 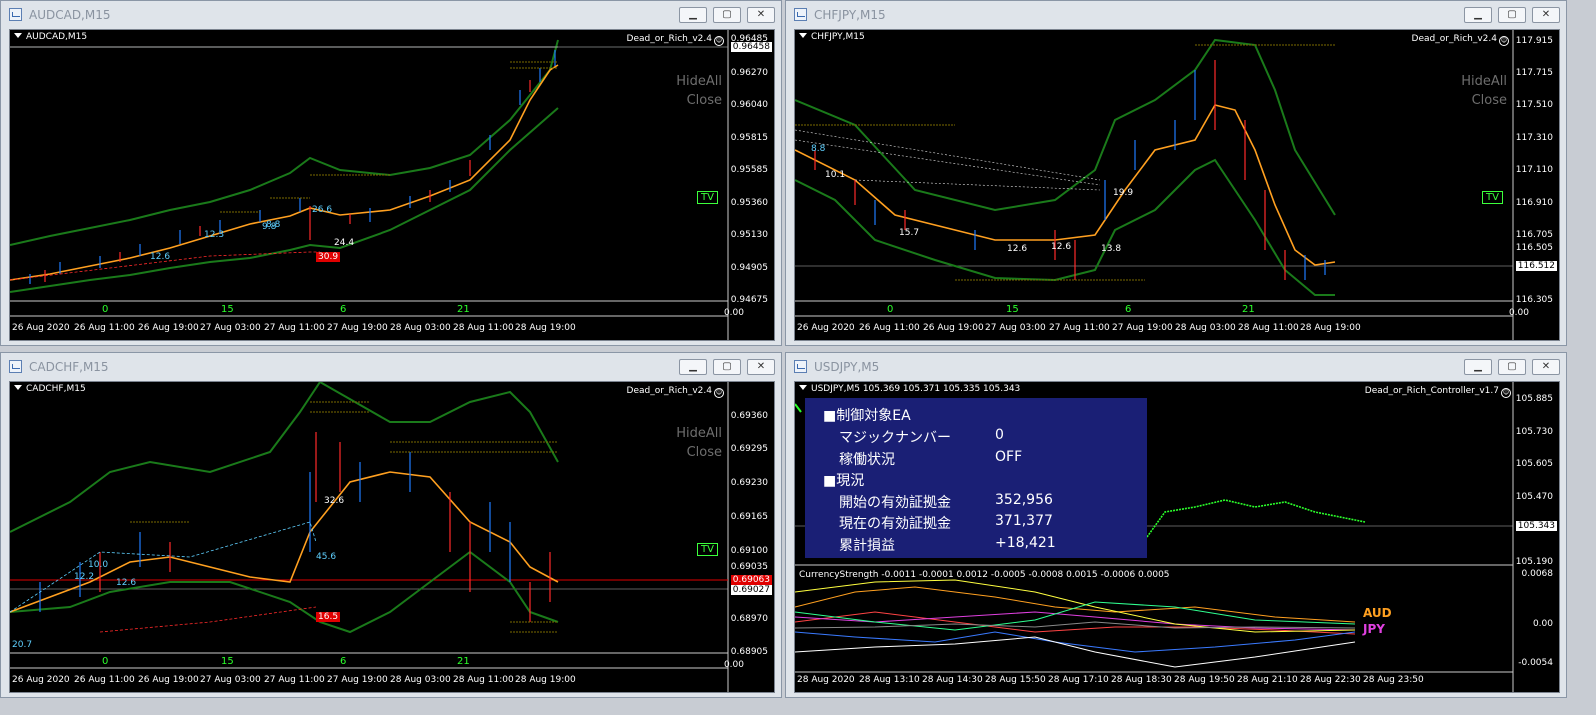 I want to click on trade-annotation: 12.2, so click(x=84, y=577).